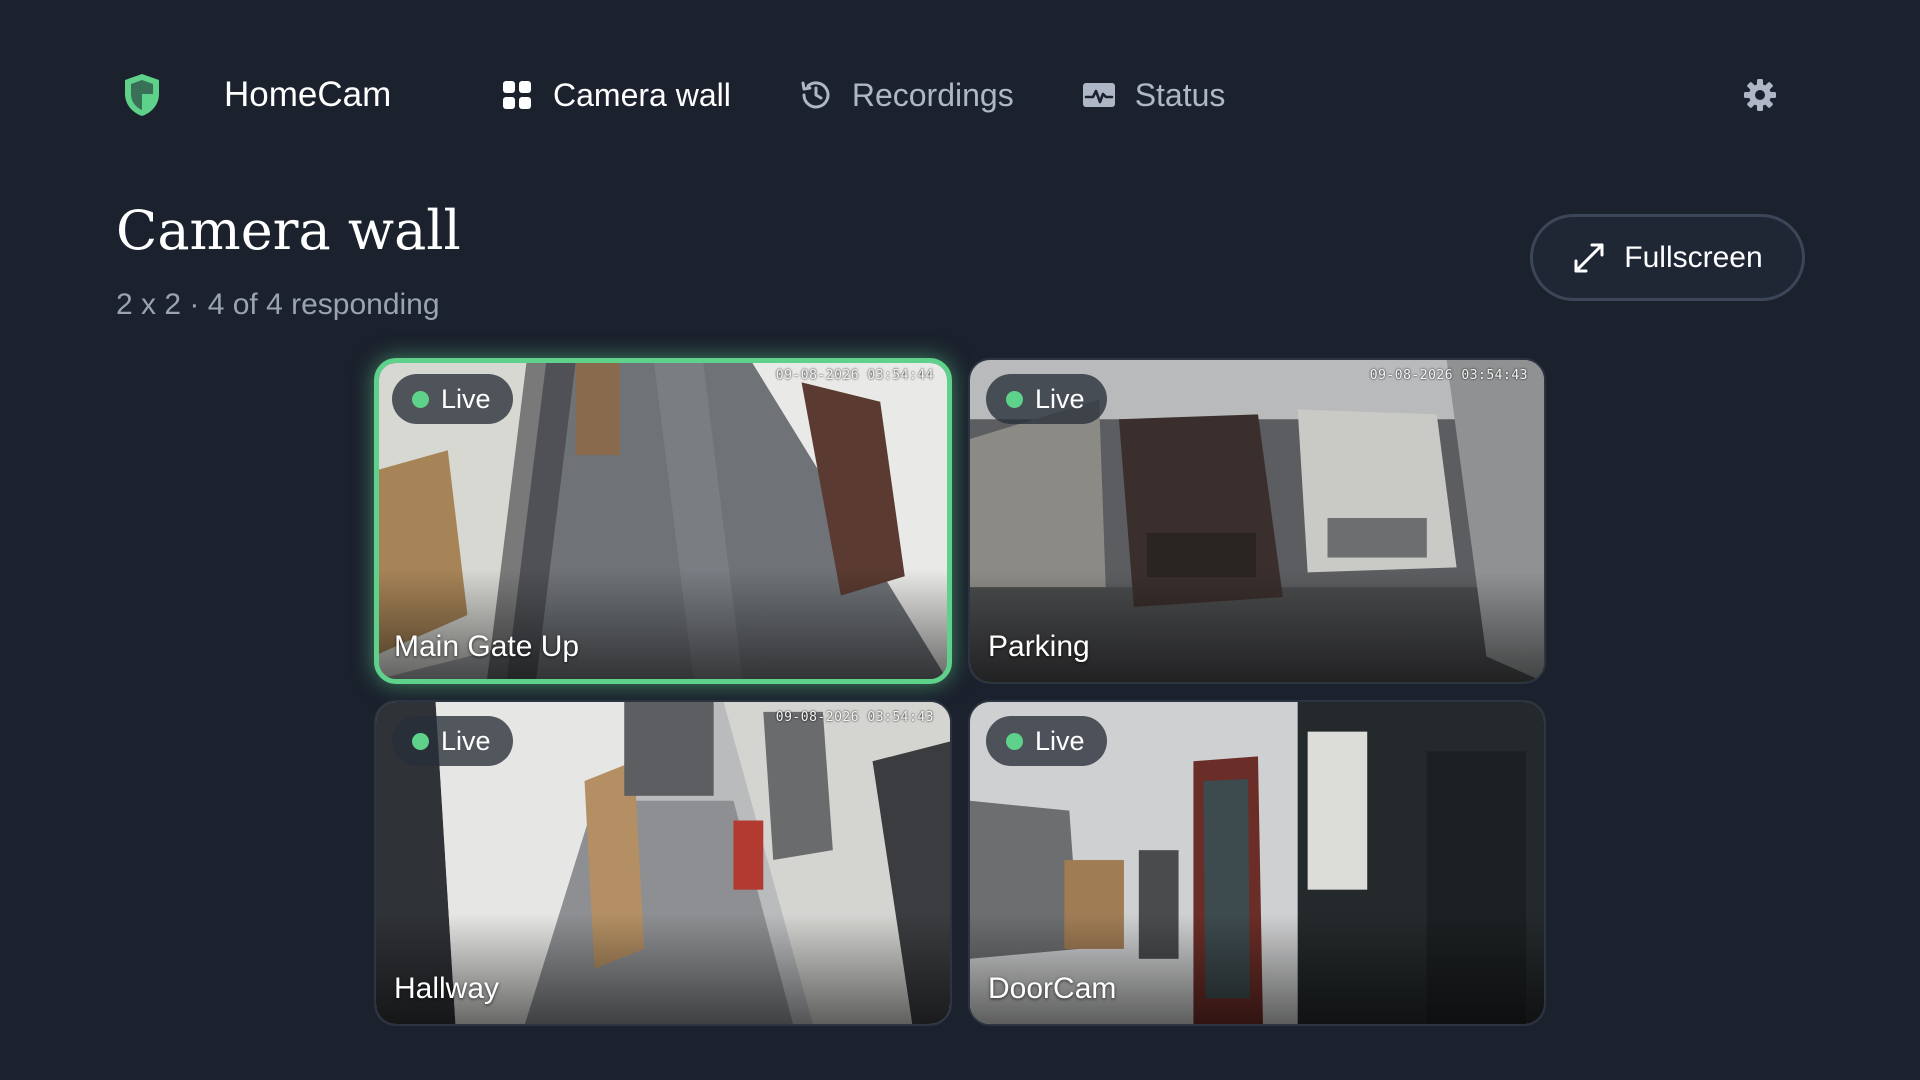 Image resolution: width=1920 pixels, height=1080 pixels. Describe the element at coordinates (1039, 646) in the screenshot. I see `camera-name: Parking` at that location.